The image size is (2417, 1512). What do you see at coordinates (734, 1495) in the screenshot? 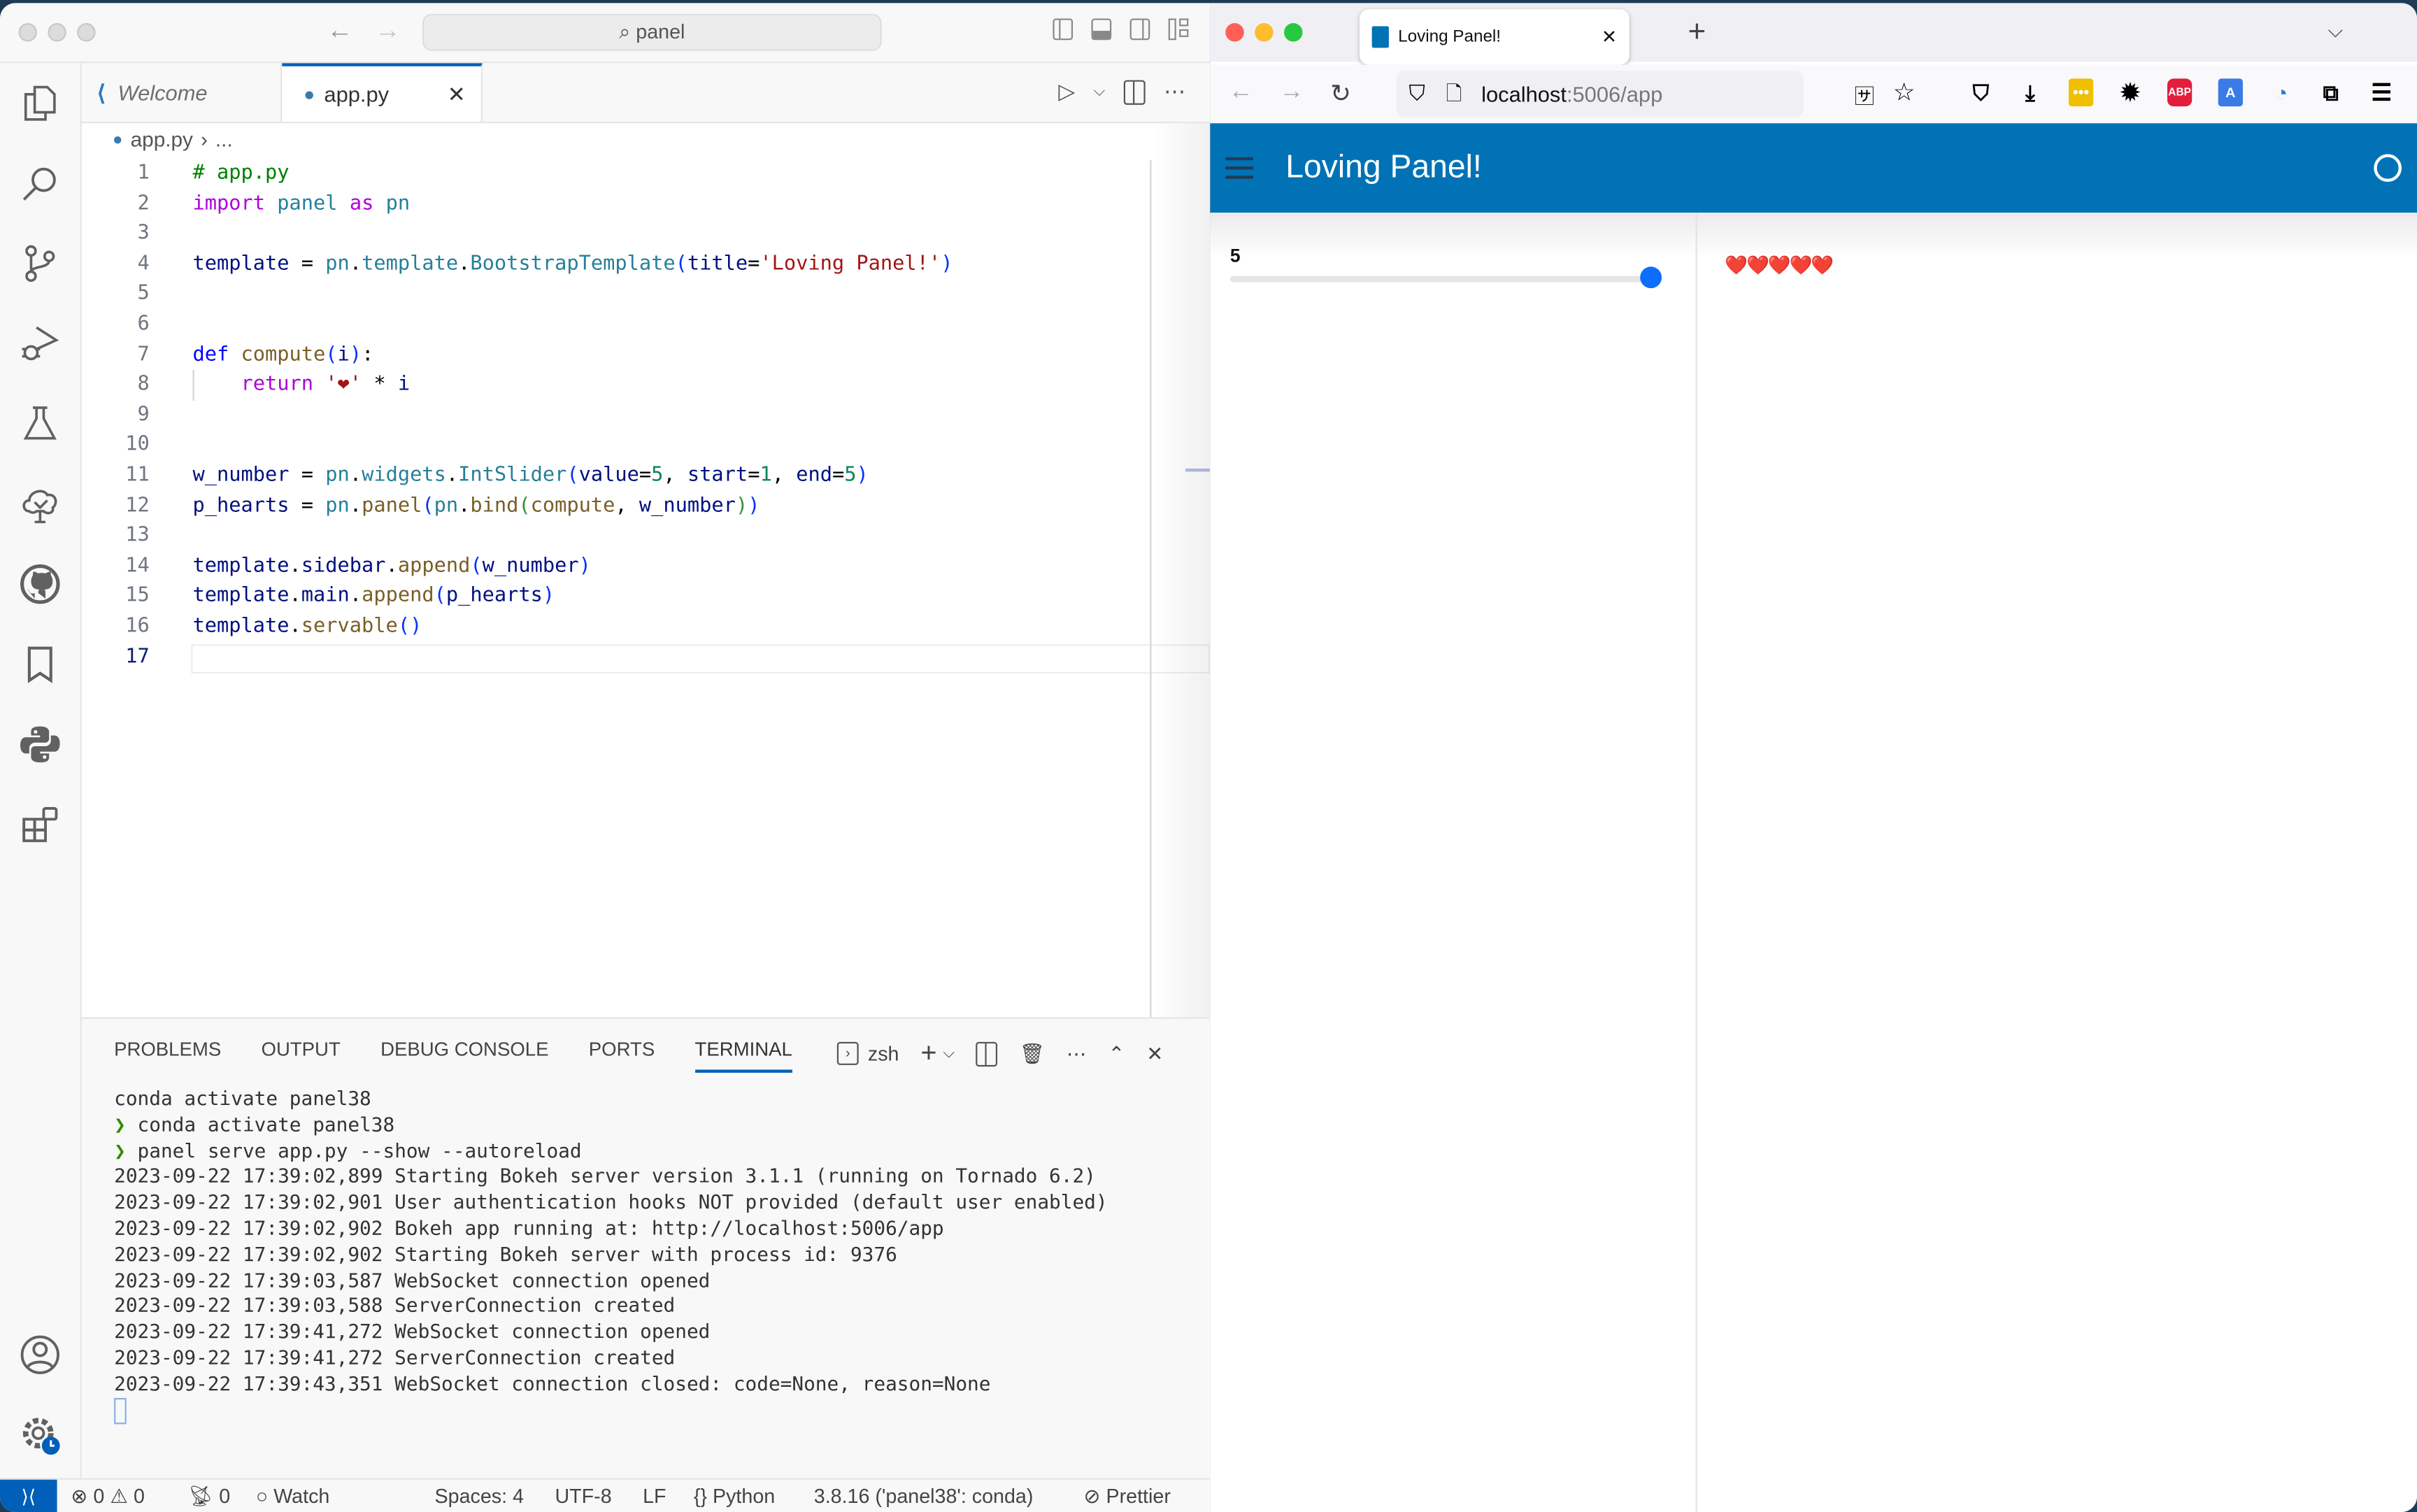
I see `language-status: {} Python` at bounding box center [734, 1495].